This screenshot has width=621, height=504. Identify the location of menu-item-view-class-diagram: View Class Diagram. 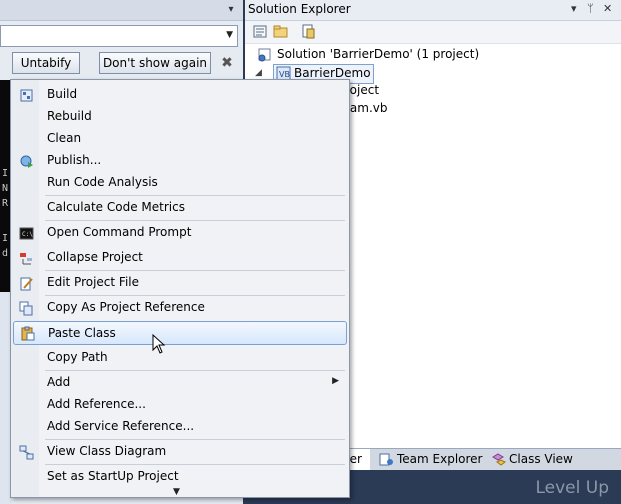
(180, 452).